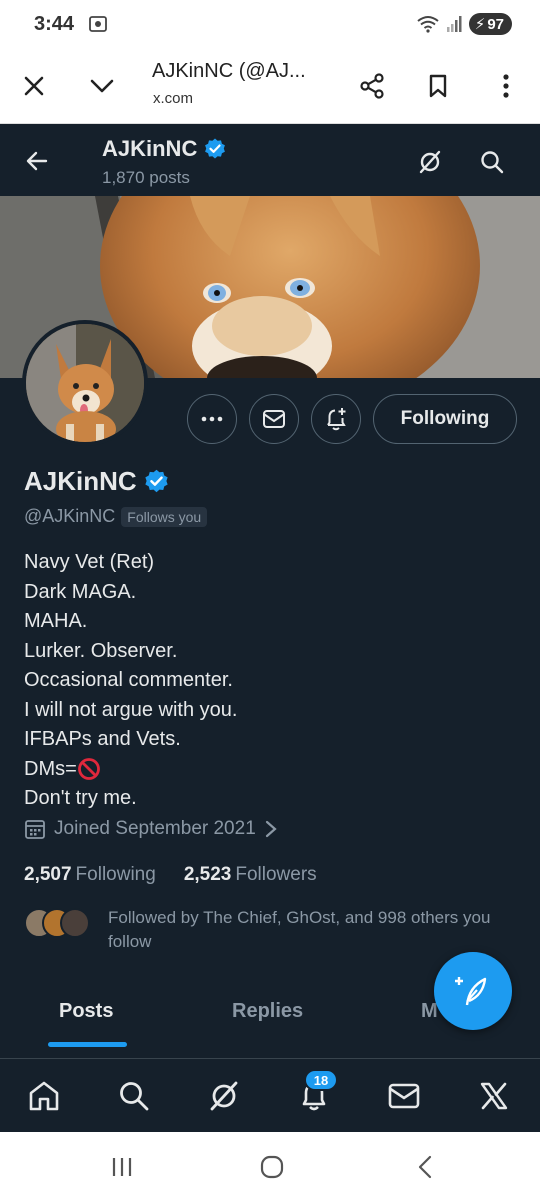 This screenshot has width=540, height=1200. Describe the element at coordinates (75, 923) in the screenshot. I see `avatar` at that location.